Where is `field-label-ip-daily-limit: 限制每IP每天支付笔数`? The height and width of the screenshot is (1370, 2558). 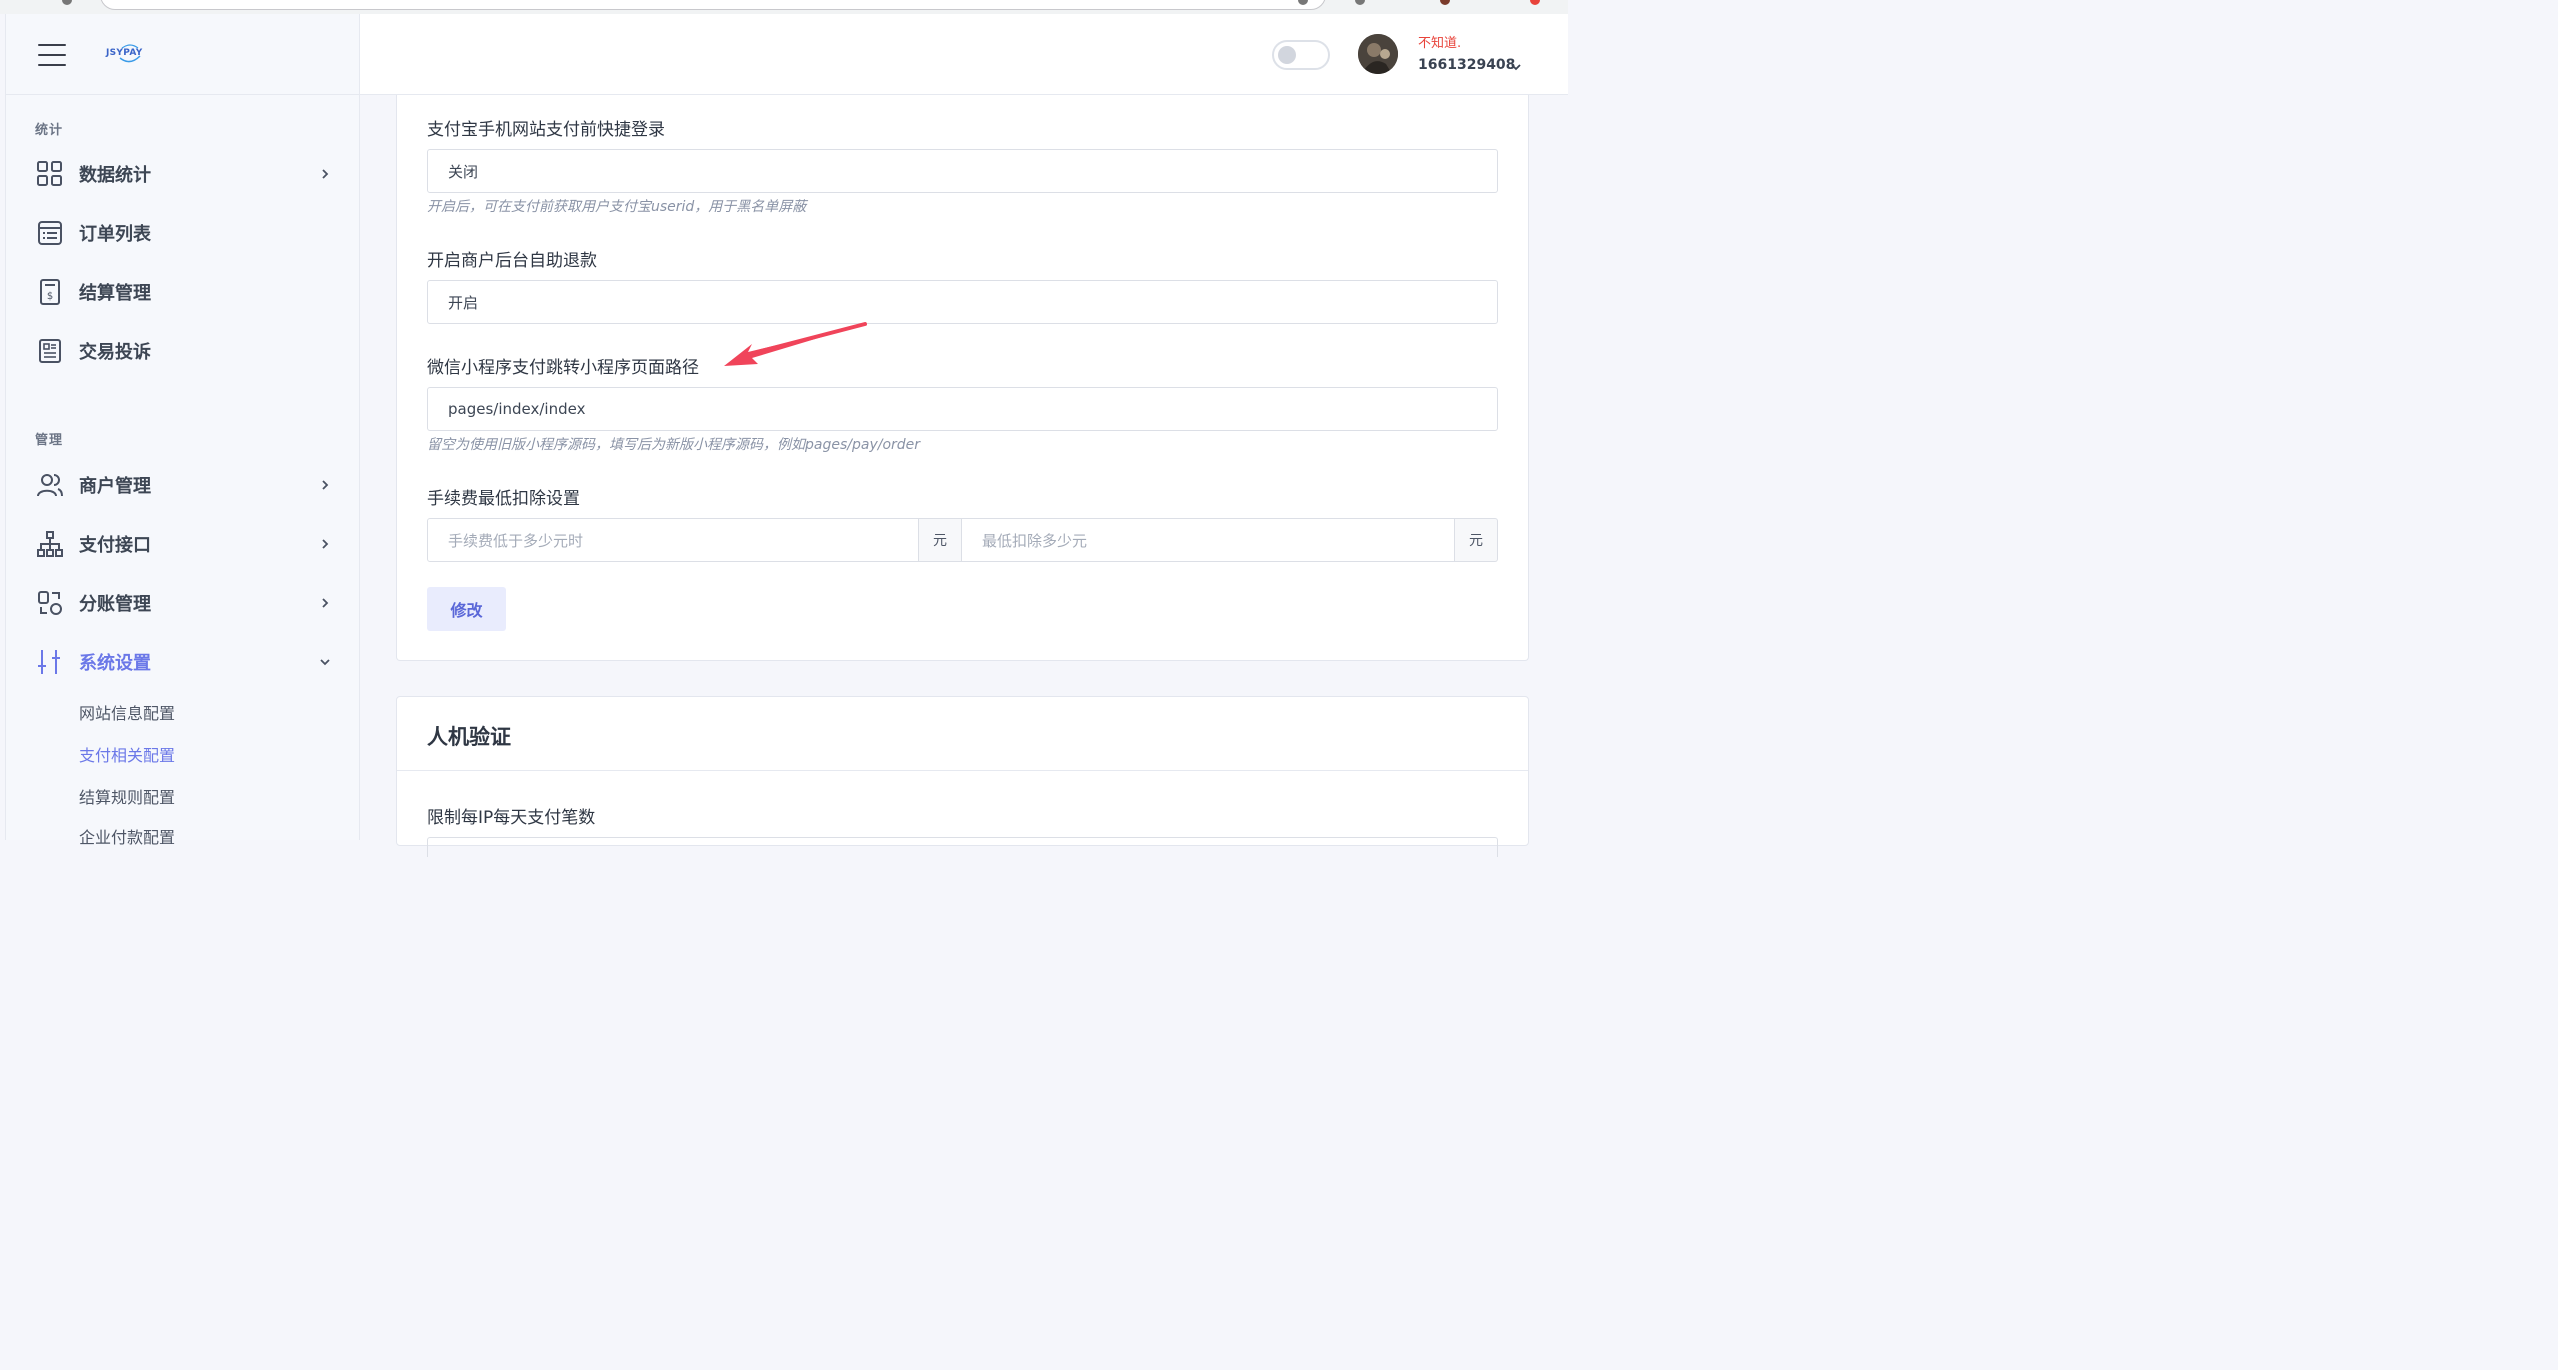 field-label-ip-daily-limit: 限制每IP每天支付笔数 is located at coordinates (511, 818).